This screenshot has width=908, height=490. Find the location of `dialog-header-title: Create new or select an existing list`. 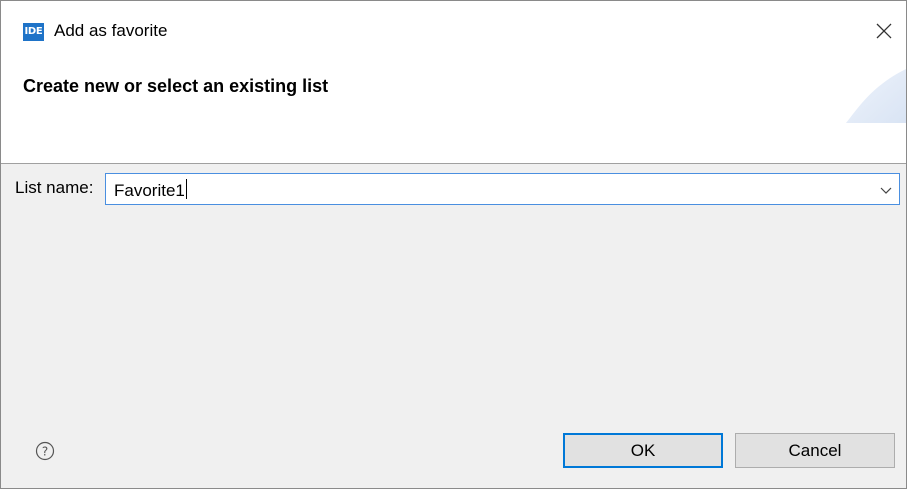

dialog-header-title: Create new or select an existing list is located at coordinates (176, 86).